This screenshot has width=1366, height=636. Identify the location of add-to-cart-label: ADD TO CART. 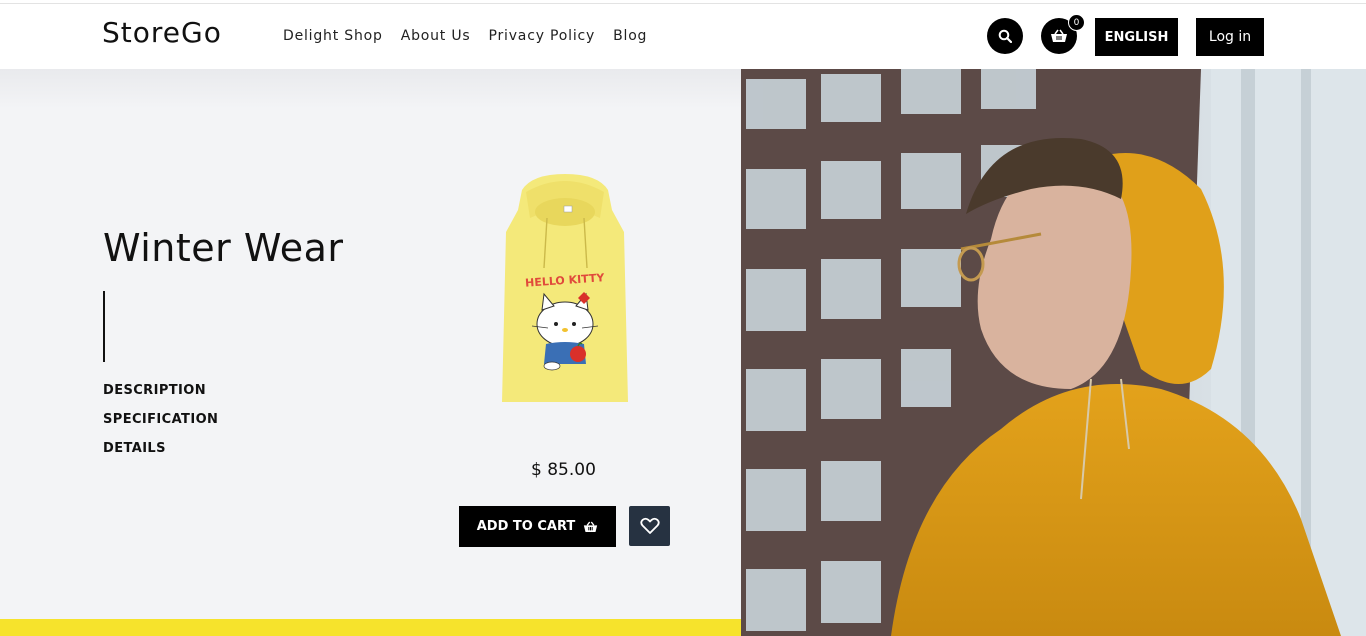
(526, 526).